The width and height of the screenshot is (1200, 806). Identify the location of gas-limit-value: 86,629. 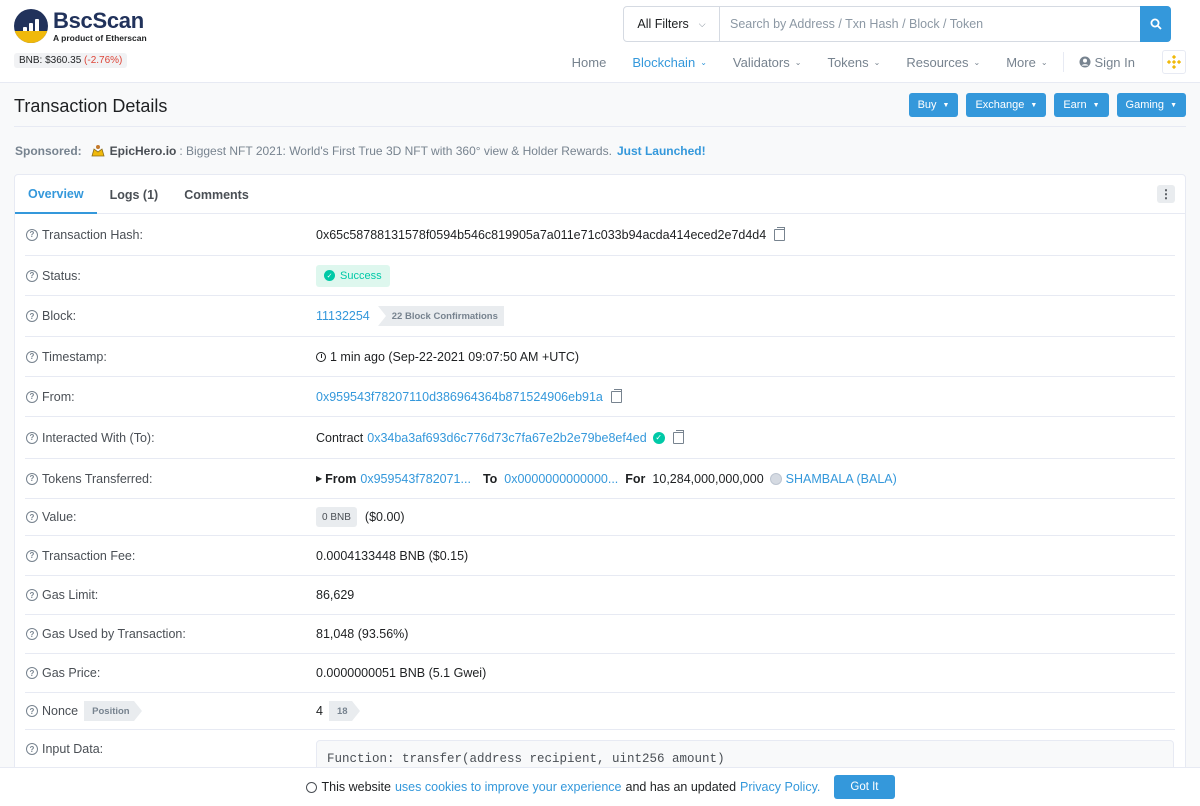
(335, 595).